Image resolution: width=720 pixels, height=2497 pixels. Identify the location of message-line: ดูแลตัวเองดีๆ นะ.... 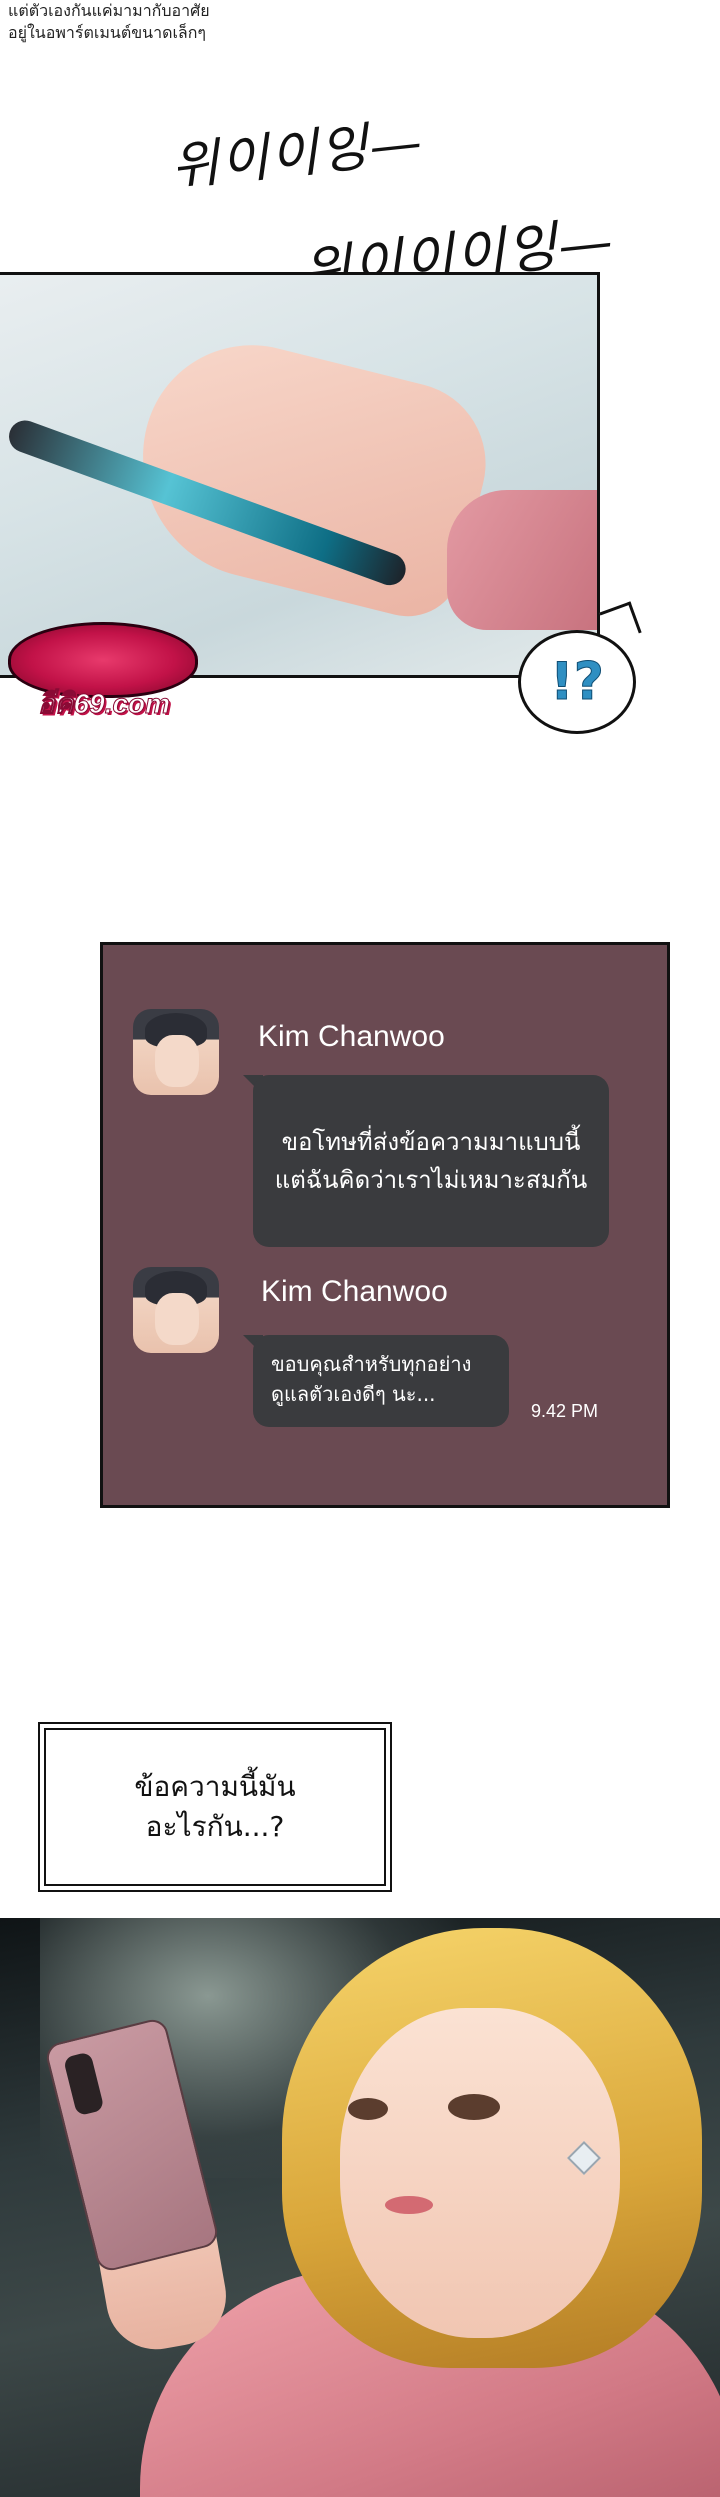
(353, 1394).